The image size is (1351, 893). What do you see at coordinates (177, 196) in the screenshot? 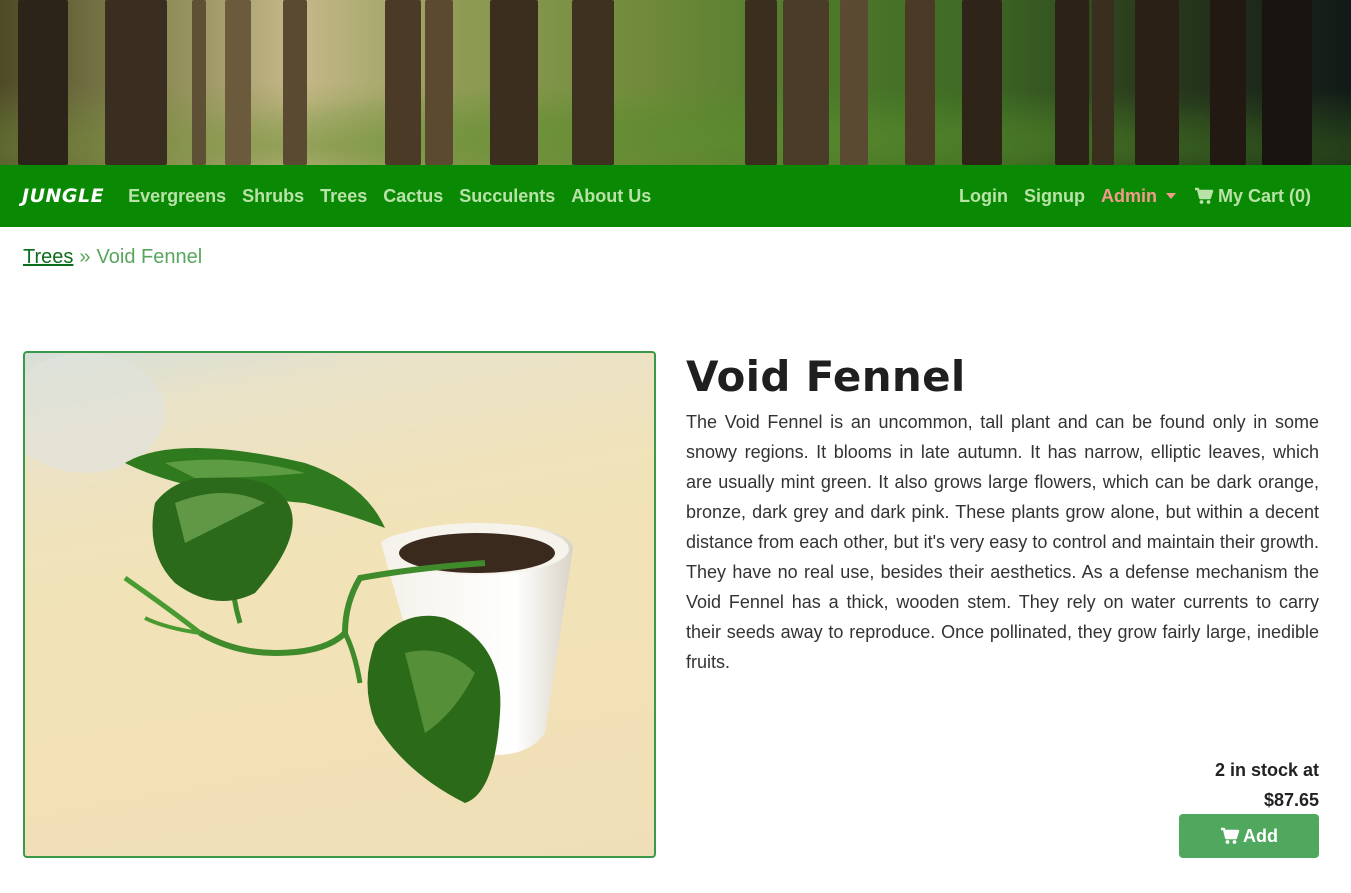
I see `nav-link-evergreens: Evergreens` at bounding box center [177, 196].